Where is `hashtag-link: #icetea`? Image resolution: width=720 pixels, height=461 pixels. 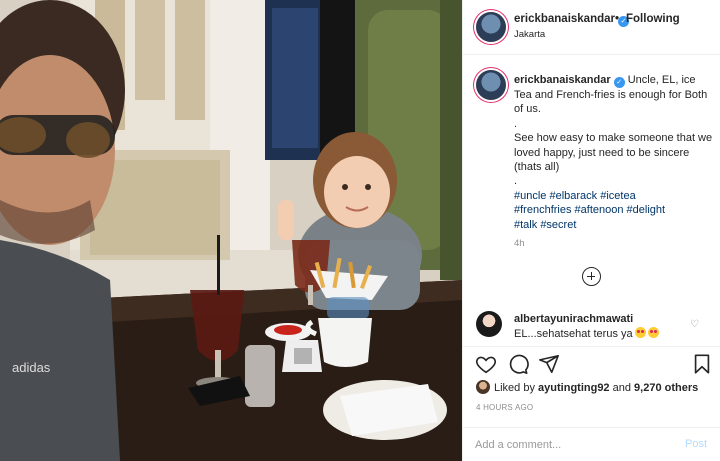 hashtag-link: #icetea is located at coordinates (617, 196).